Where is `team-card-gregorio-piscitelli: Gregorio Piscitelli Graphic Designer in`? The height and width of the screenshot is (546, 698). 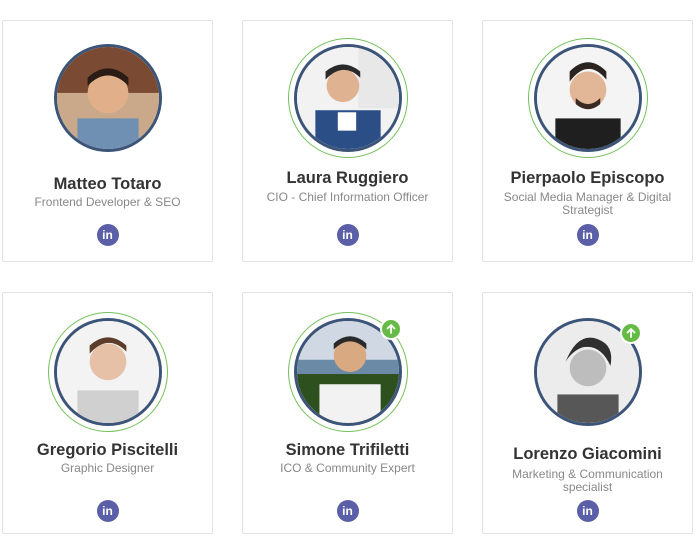
team-card-gregorio-piscitelli: Gregorio Piscitelli Graphic Designer in is located at coordinates (107, 413).